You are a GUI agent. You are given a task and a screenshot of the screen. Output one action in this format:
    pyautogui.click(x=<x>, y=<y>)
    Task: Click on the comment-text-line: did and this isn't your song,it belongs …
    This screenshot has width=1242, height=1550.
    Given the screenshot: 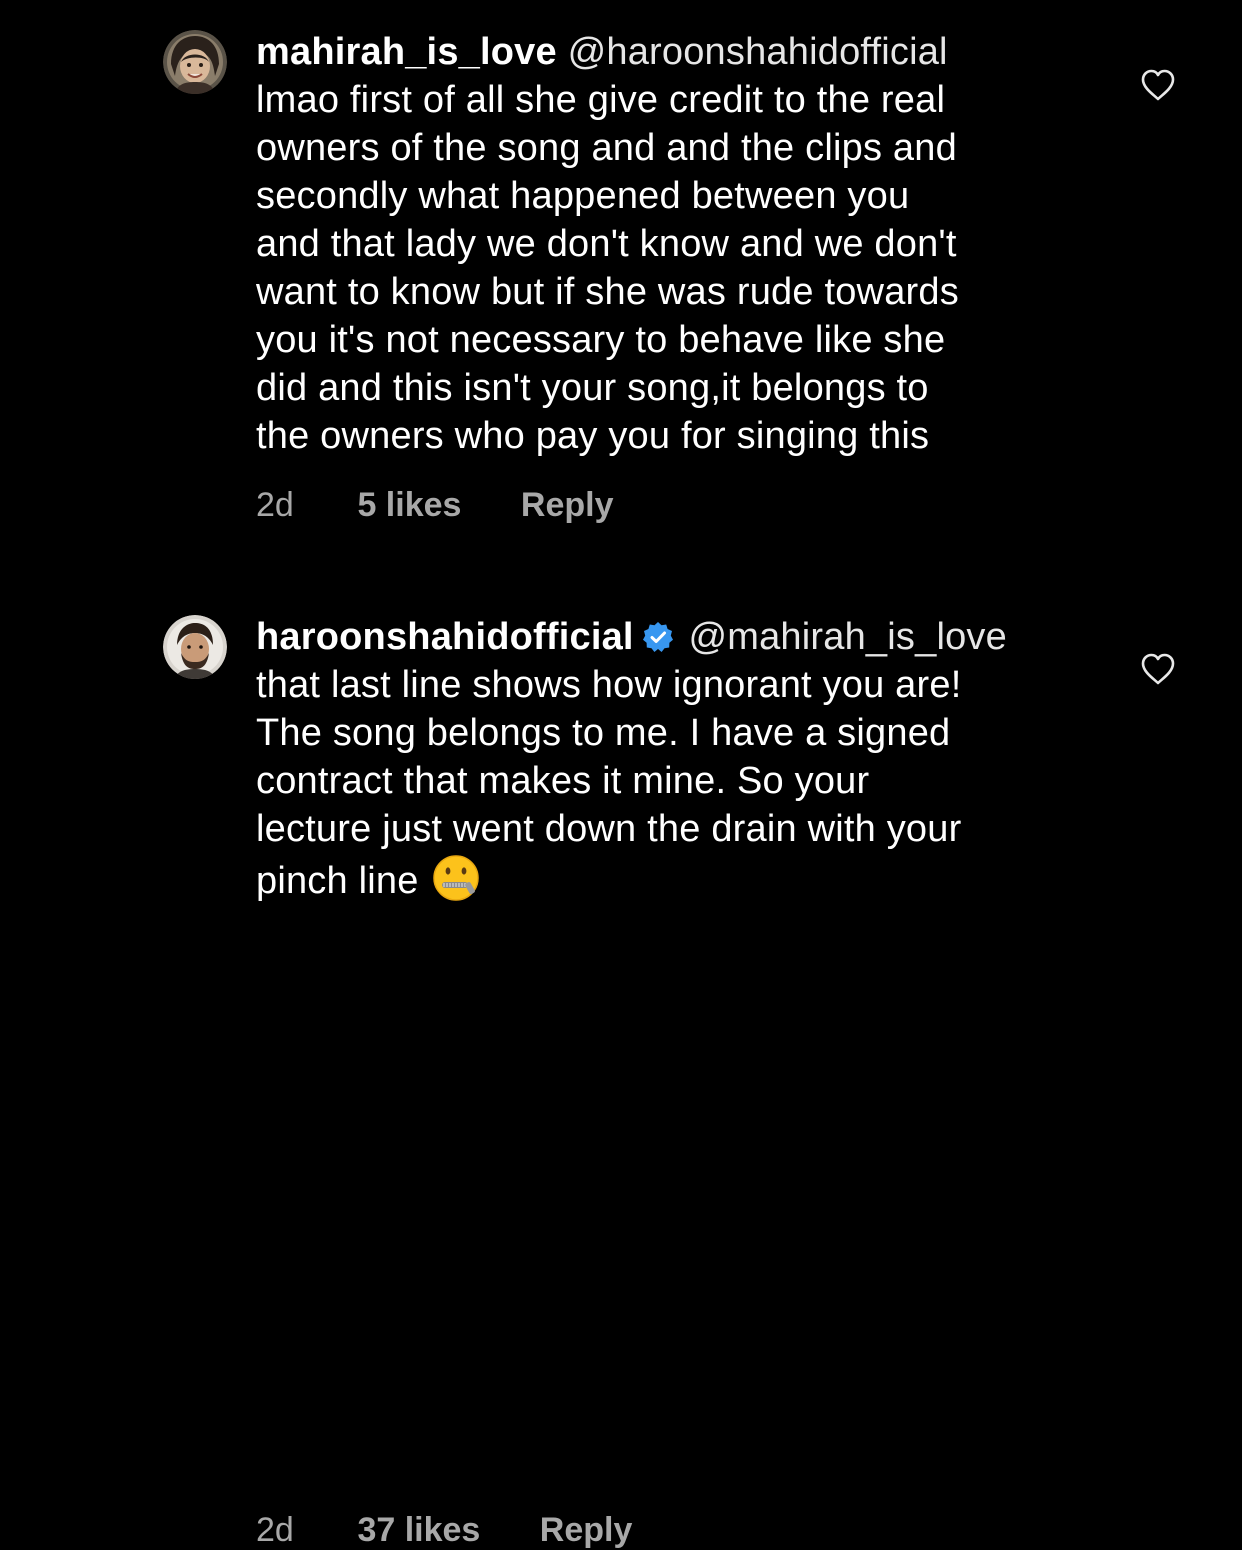 What is the action you would take?
    pyautogui.click(x=592, y=388)
    